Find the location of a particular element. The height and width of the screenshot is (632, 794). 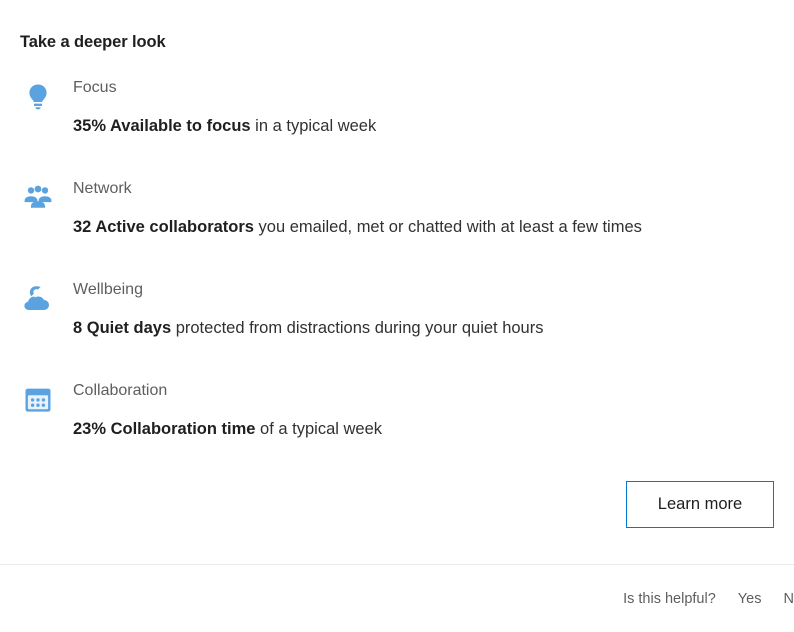

feedback-no-link: No is located at coordinates (788, 599).